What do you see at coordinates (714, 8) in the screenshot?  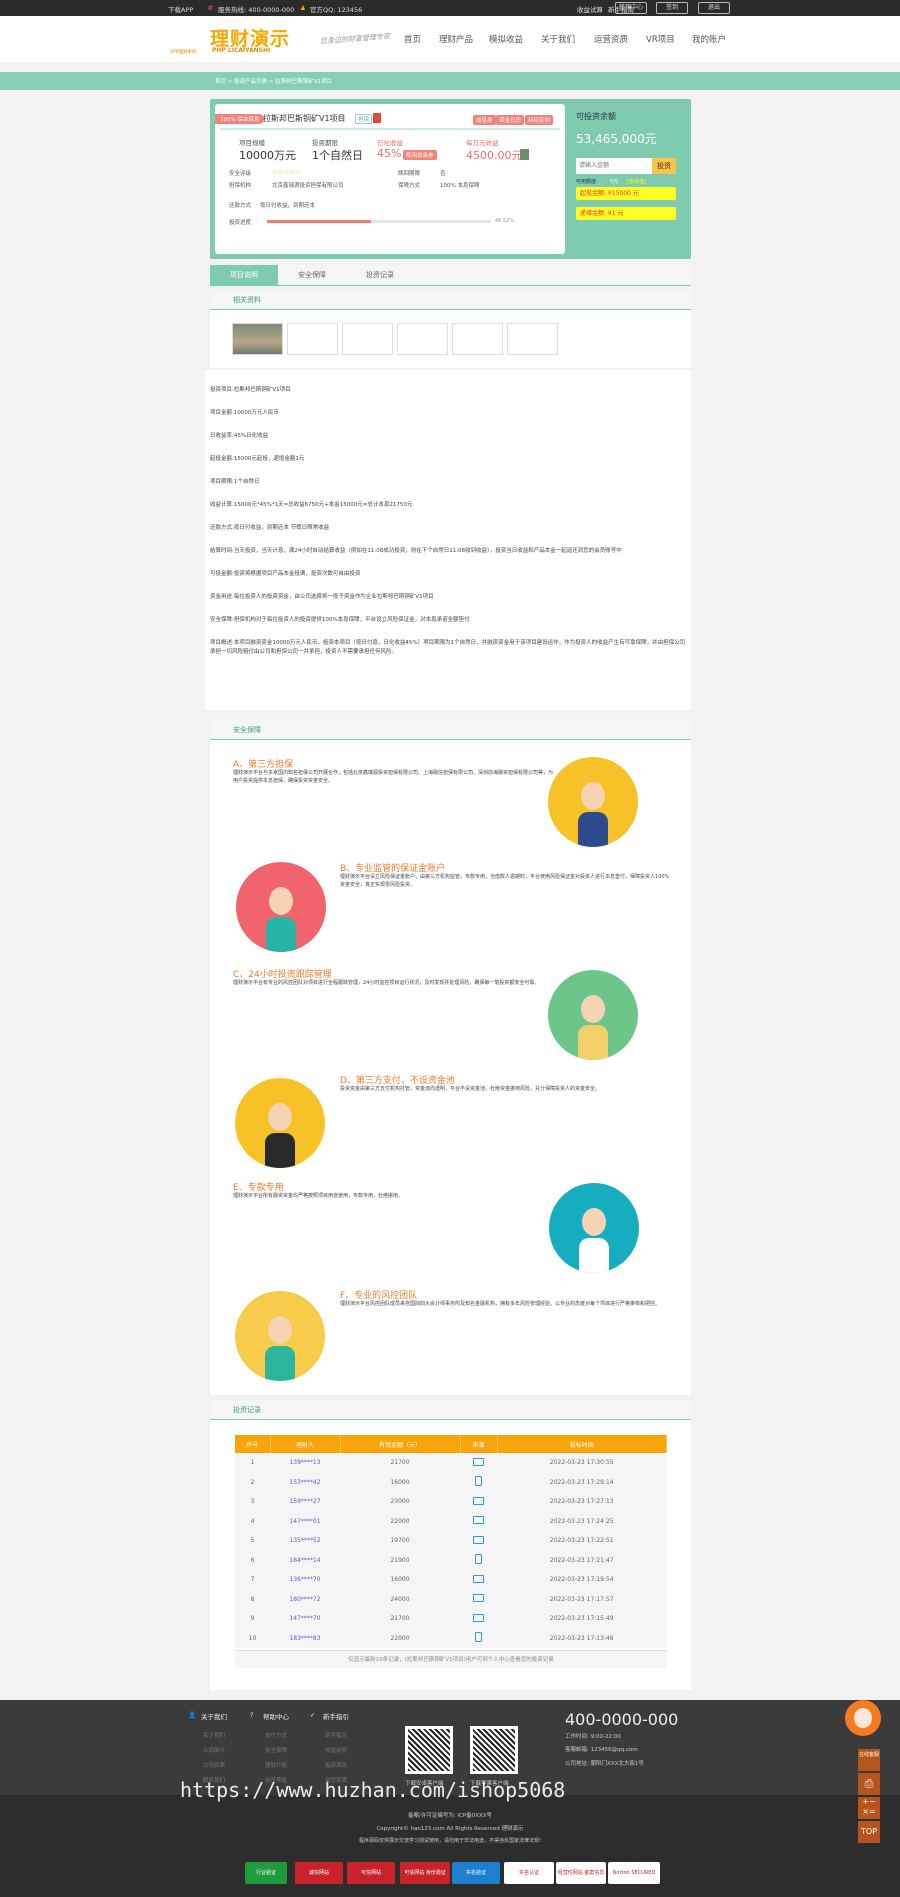 I see `logout-button: 退出` at bounding box center [714, 8].